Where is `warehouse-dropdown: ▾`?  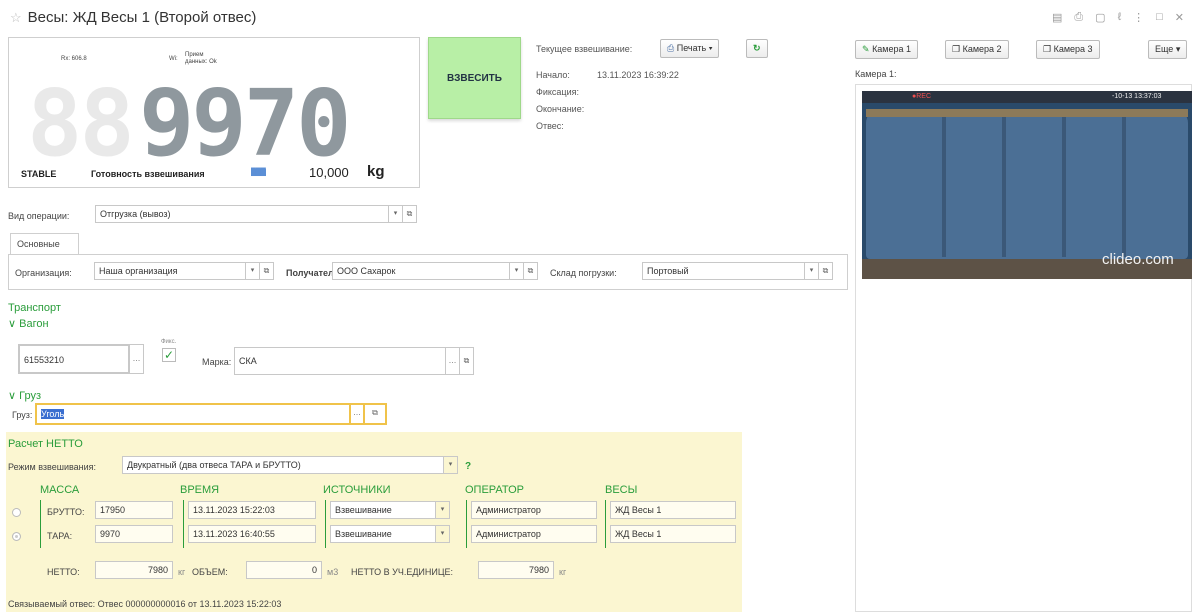
warehouse-dropdown: ▾ is located at coordinates (812, 271).